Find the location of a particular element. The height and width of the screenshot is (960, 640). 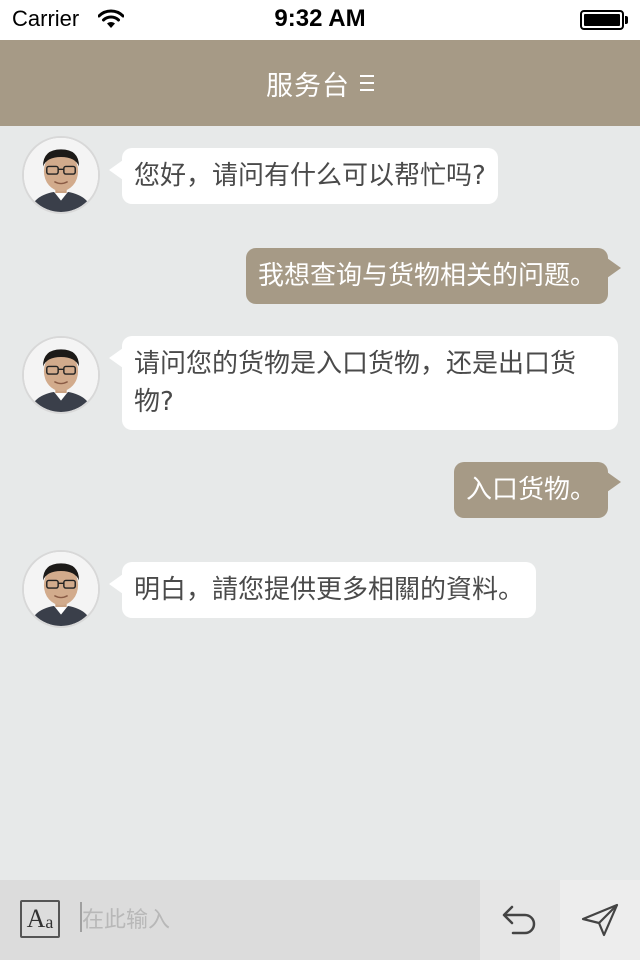

message-bubble-incoming: 请问您的货物是入口货物，还是出口货物? is located at coordinates (363, 383).